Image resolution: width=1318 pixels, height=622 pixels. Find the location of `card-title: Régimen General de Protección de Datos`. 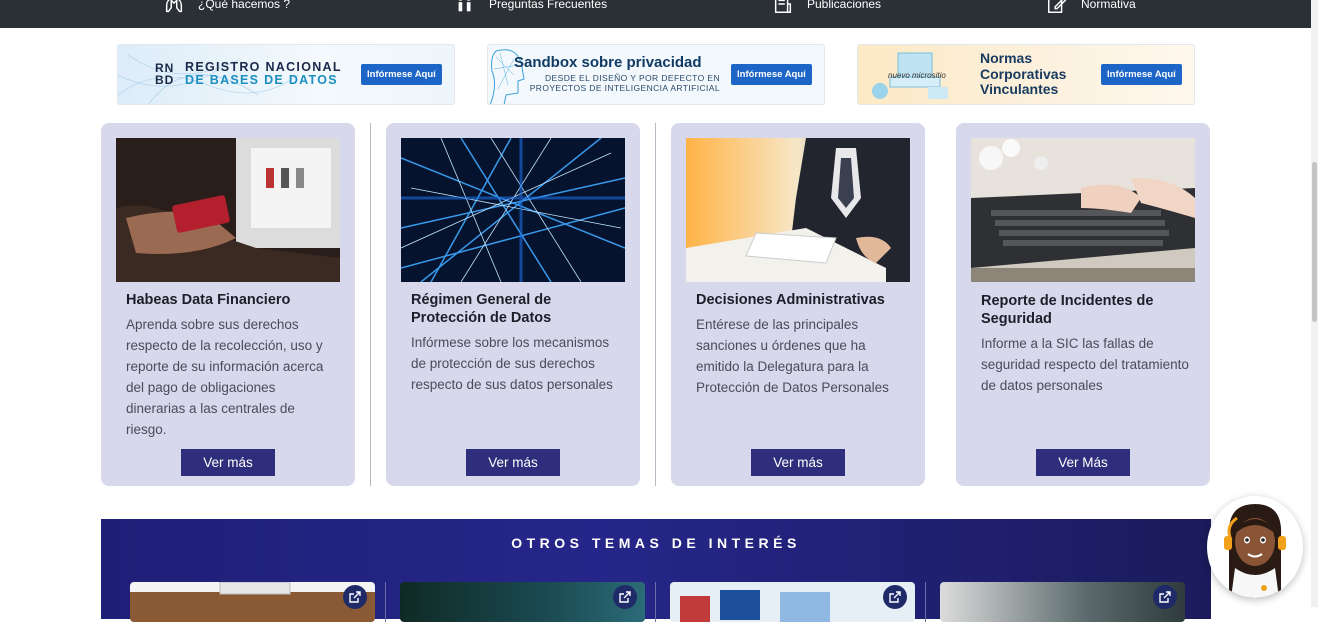

card-title: Régimen General de Protección de Datos is located at coordinates (481, 309).